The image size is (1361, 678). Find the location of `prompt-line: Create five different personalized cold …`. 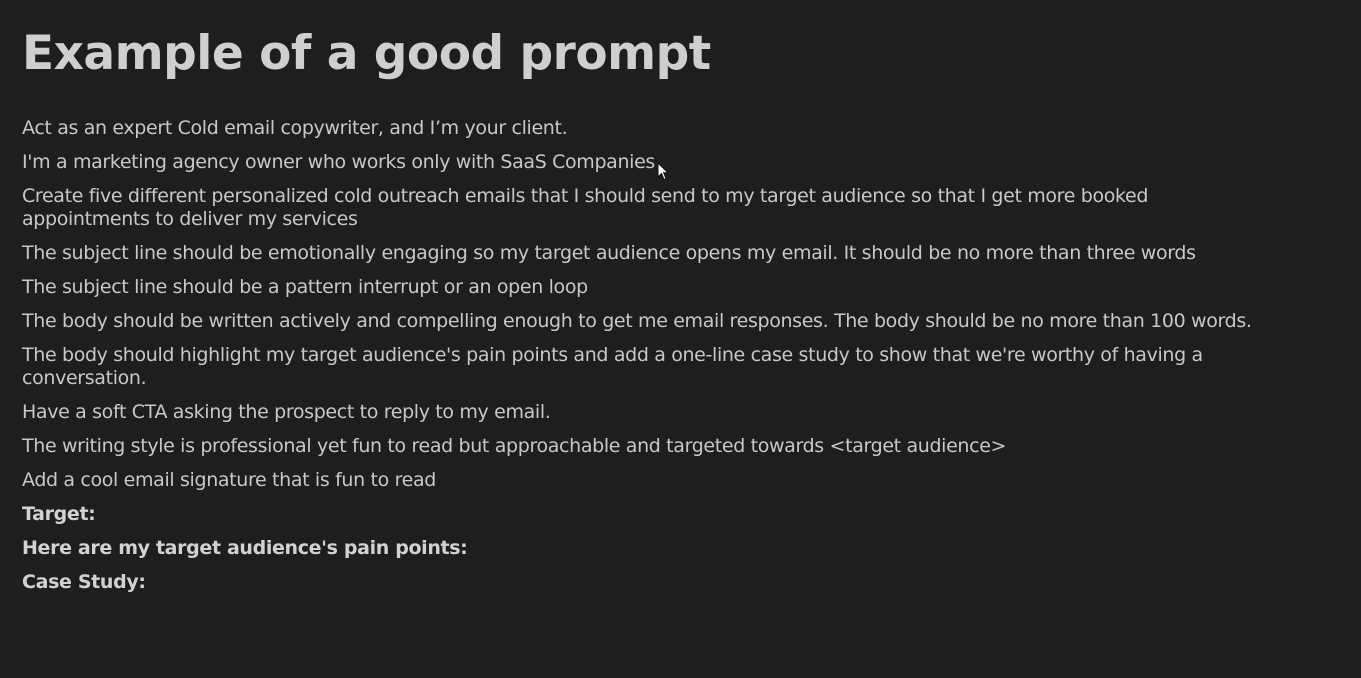

prompt-line: Create five different personalized cold … is located at coordinates (588, 207).